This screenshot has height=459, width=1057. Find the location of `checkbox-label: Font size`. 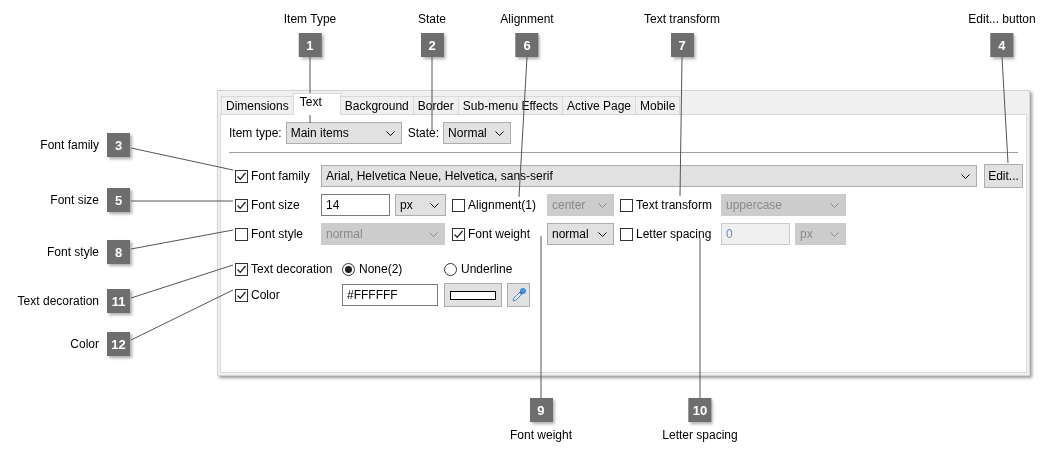

checkbox-label: Font size is located at coordinates (275, 205).